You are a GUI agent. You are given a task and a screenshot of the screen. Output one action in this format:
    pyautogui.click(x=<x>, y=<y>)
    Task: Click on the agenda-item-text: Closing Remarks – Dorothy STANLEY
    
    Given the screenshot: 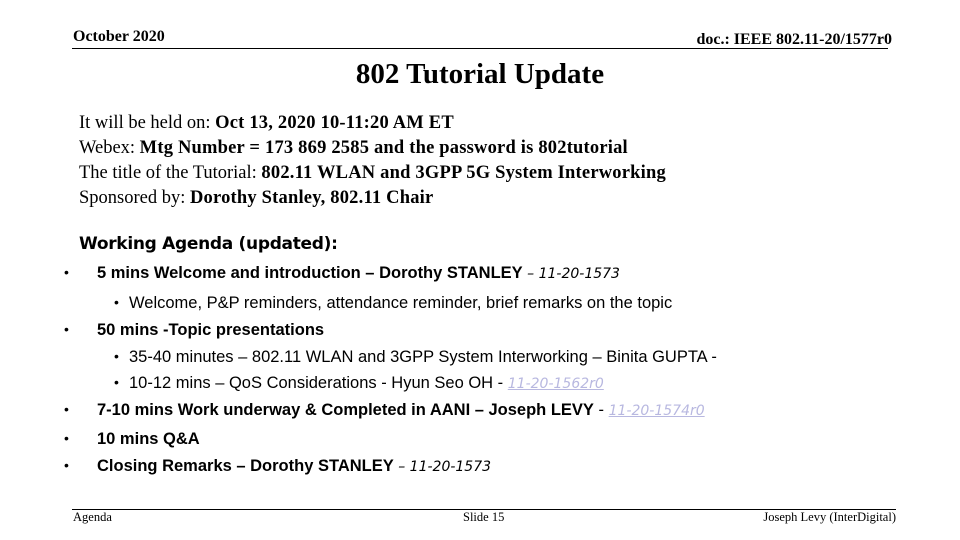 What is the action you would take?
    pyautogui.click(x=245, y=466)
    